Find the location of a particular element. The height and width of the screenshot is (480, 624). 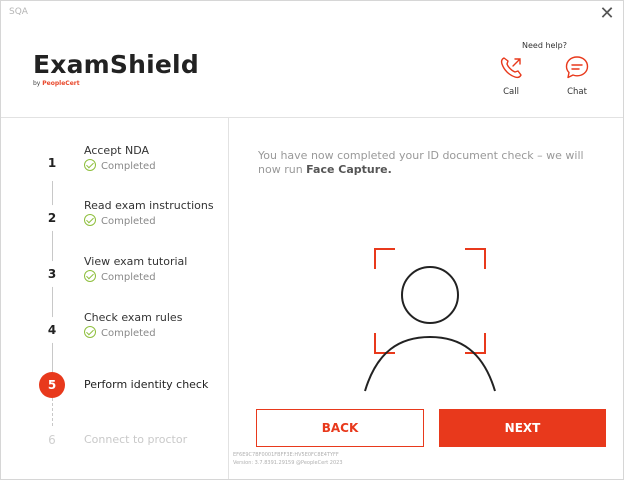

message-bold: Face Capture. is located at coordinates (349, 169).